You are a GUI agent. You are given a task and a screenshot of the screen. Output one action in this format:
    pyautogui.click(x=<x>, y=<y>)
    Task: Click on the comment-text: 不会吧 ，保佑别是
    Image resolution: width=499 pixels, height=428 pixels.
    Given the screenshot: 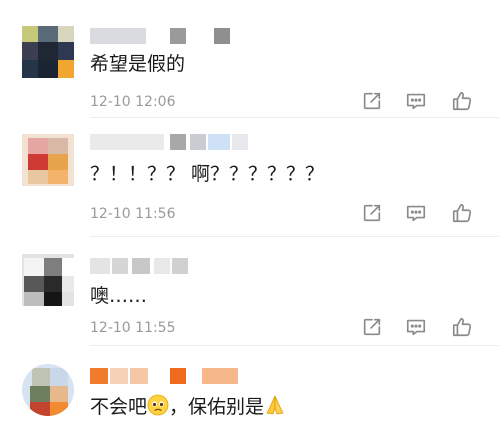 What is the action you would take?
    pyautogui.click(x=188, y=408)
    